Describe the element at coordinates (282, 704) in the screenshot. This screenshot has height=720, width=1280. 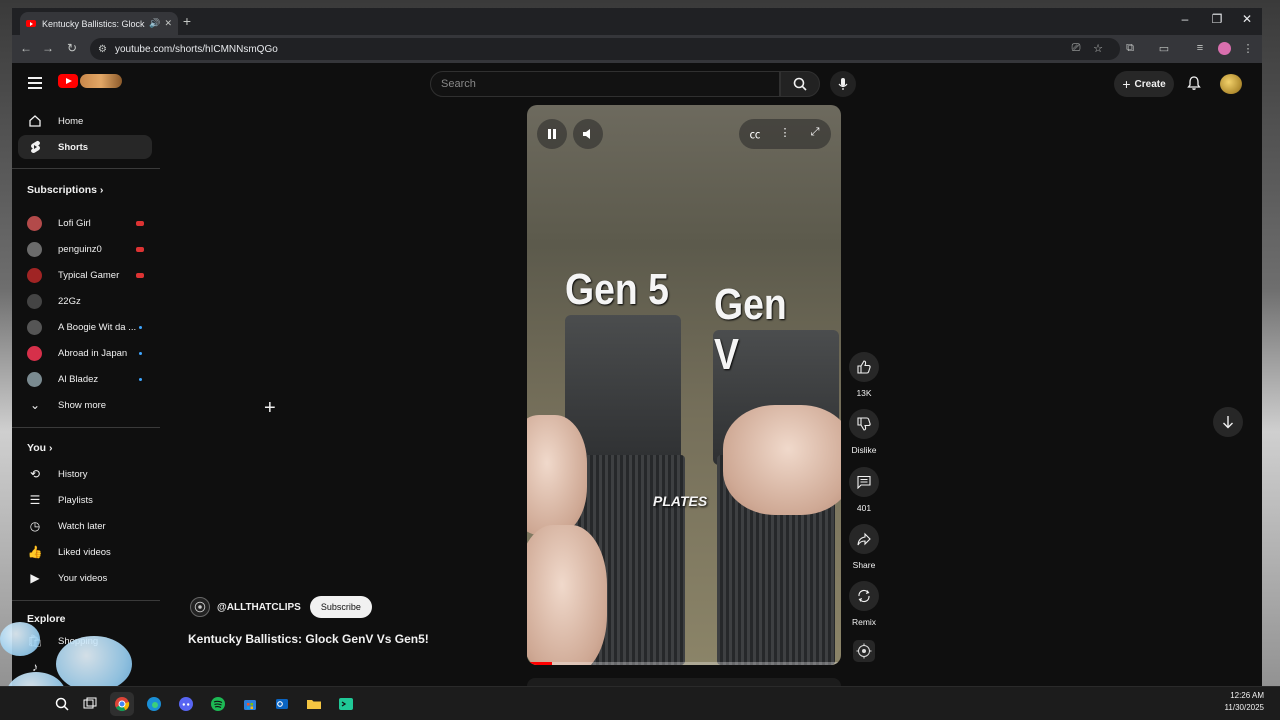
I see `outlook-taskbar-icon` at that location.